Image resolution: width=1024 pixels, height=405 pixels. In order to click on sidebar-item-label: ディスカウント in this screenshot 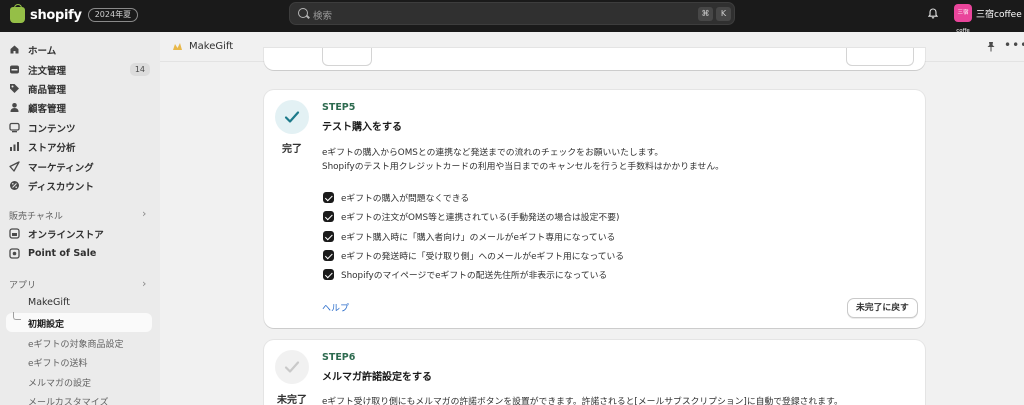, I will do `click(61, 187)`.